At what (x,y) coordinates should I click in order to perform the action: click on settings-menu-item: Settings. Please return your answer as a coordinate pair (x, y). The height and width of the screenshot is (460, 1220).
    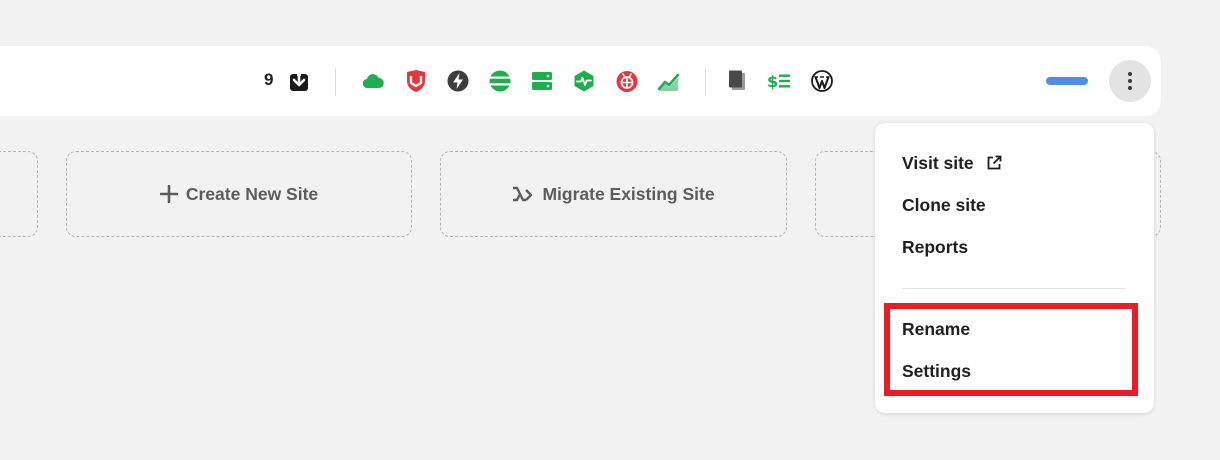
    Looking at the image, I should click on (936, 371).